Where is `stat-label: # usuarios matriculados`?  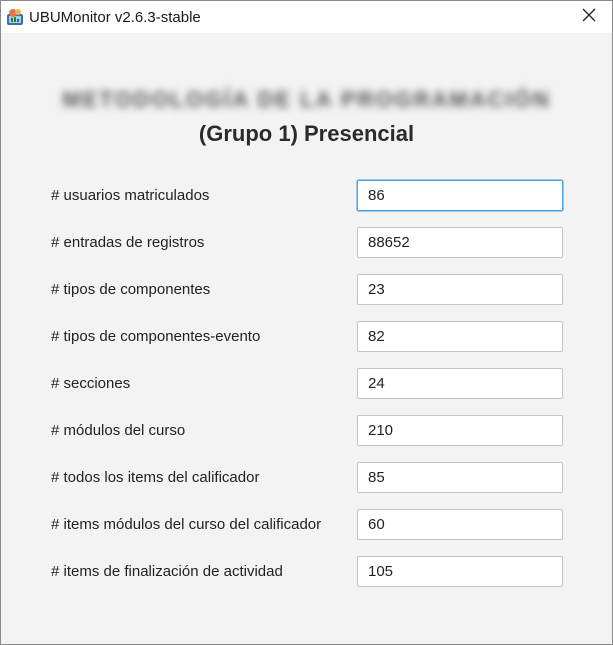
stat-label: # usuarios matriculados is located at coordinates (130, 195).